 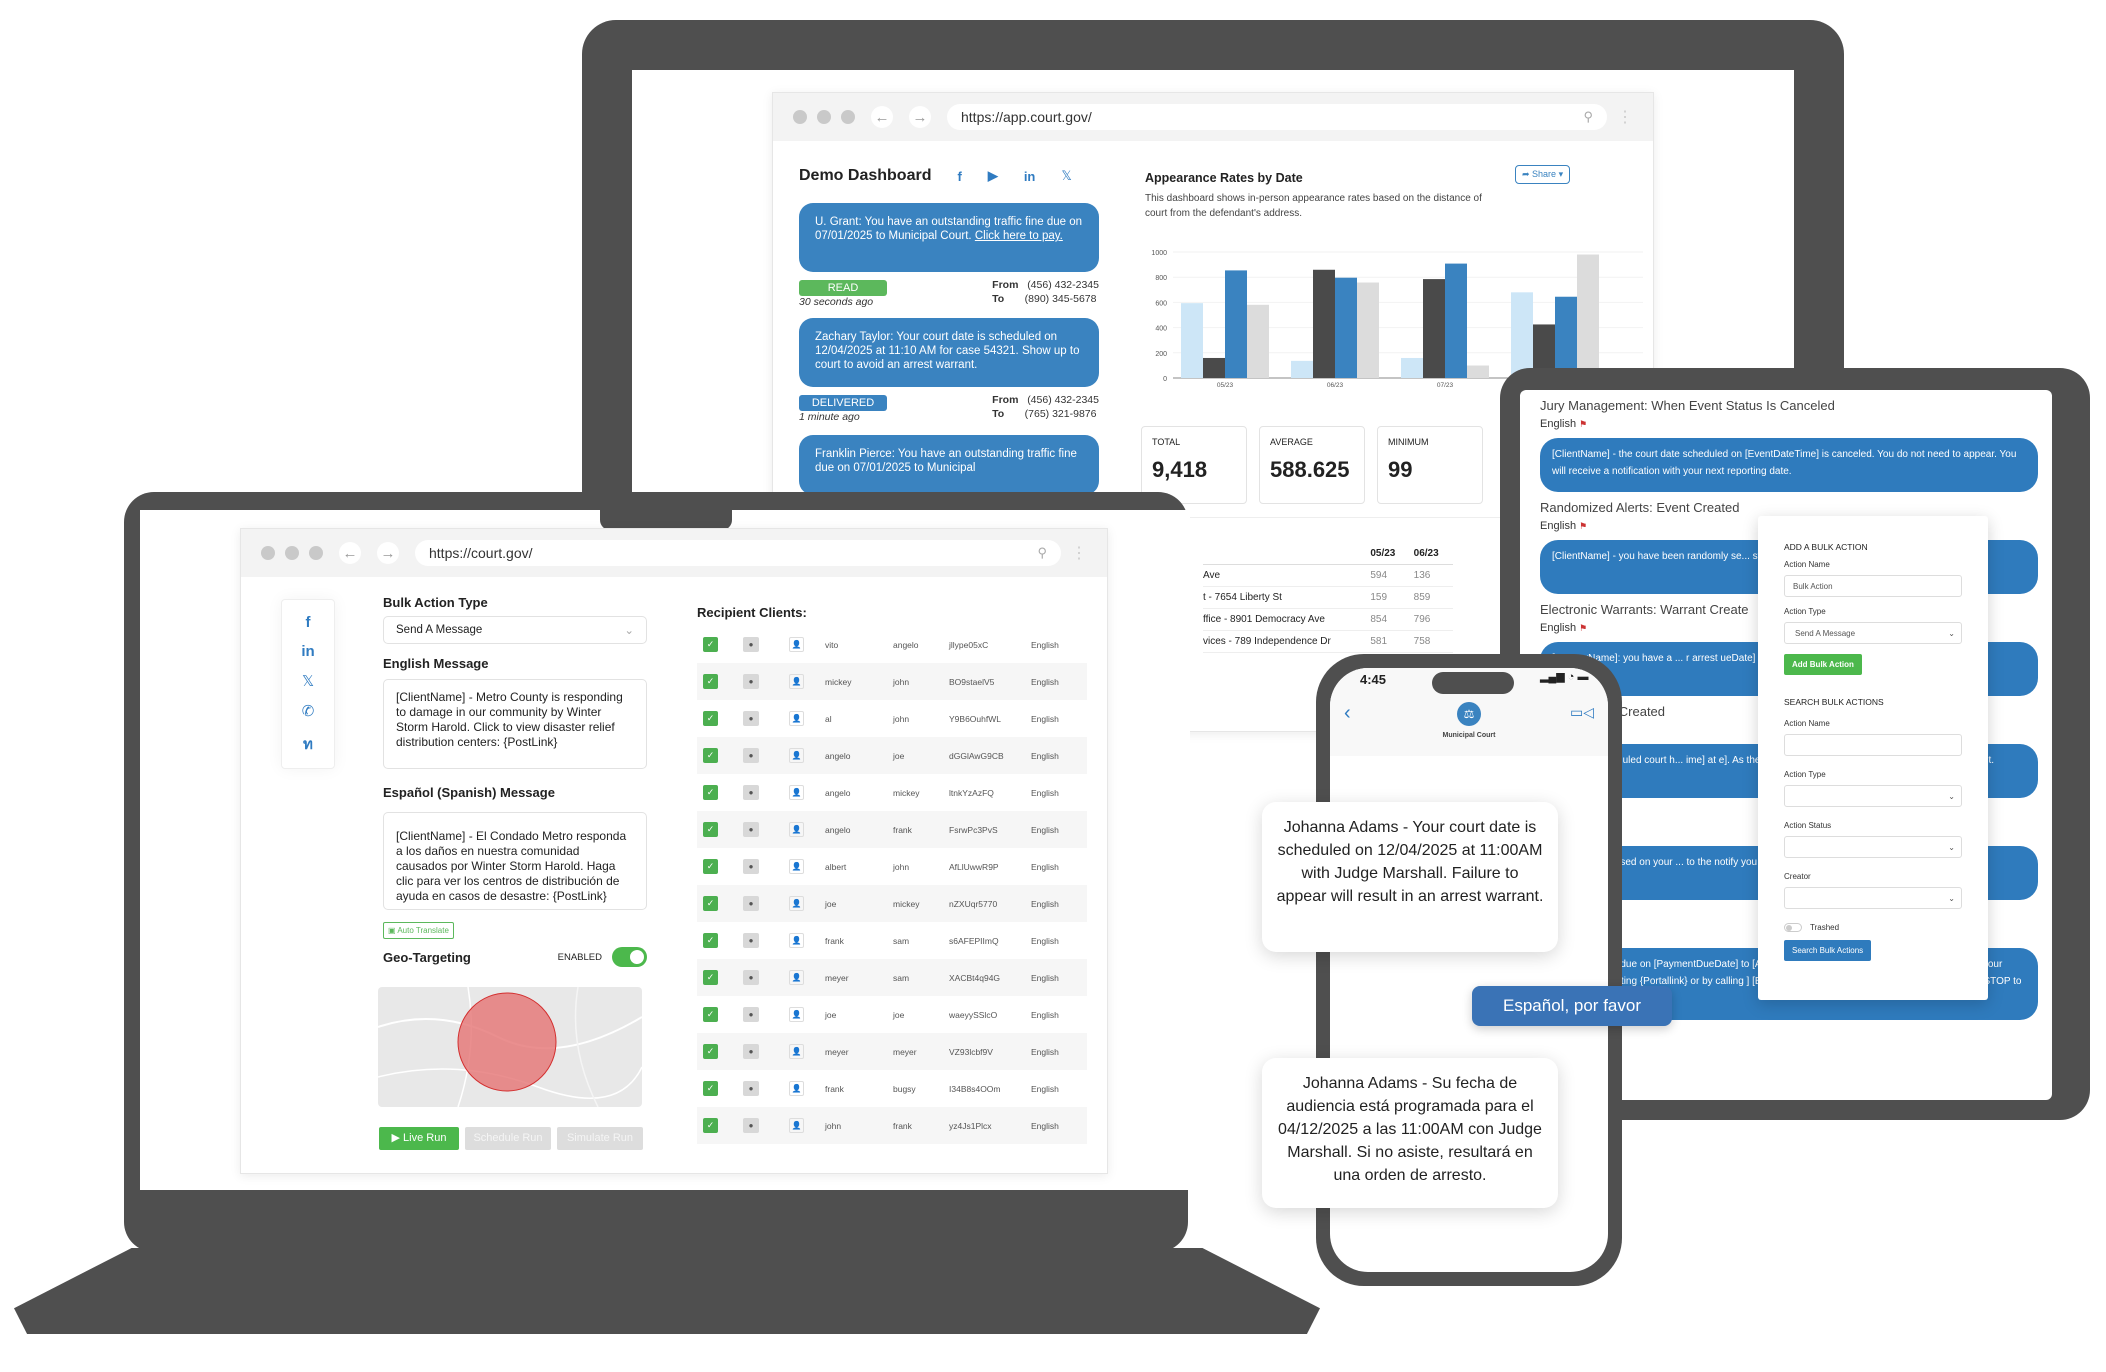 What do you see at coordinates (892, 866) in the screenshot?
I see `recipient-row: ✓ ● 👤 albert john AfLlUwwR9P English` at bounding box center [892, 866].